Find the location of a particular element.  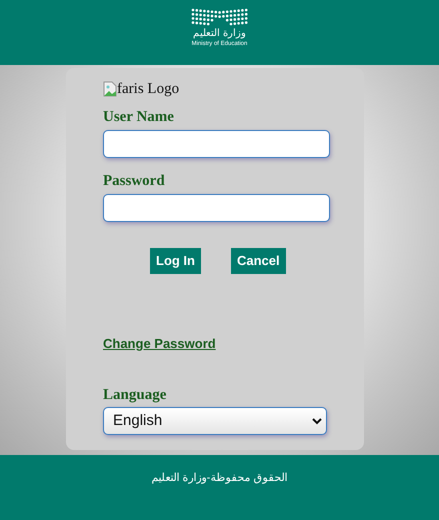

broken-image-icon is located at coordinates (110, 89).